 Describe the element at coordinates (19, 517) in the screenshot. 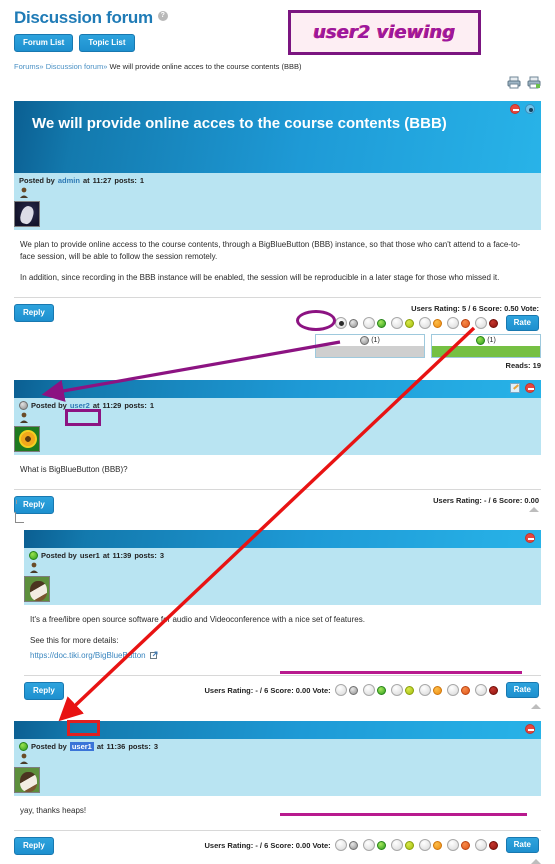

I see `thread-indent-marker` at that location.